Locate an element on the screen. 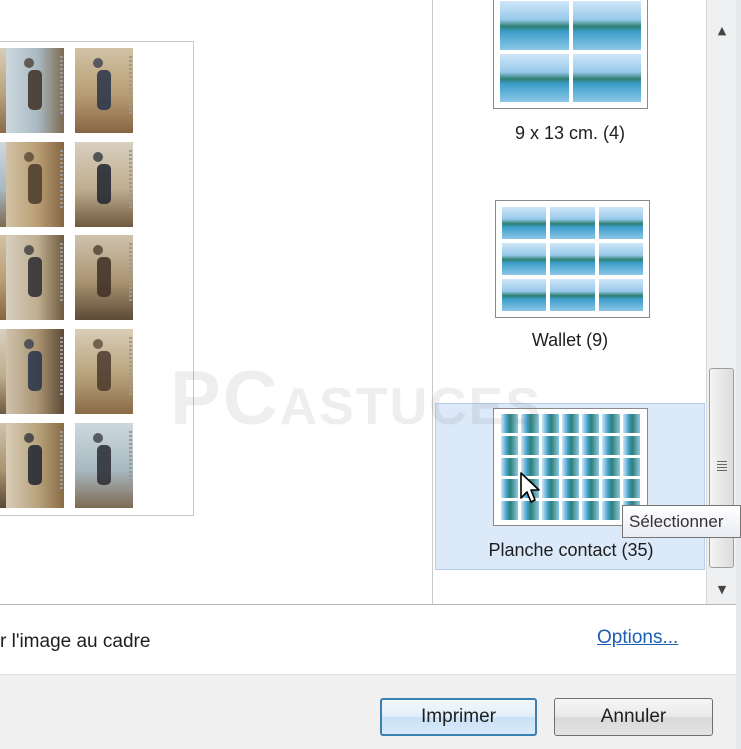 The height and width of the screenshot is (749, 741). fit-picture-label: r l'image au cadre is located at coordinates (75, 642).